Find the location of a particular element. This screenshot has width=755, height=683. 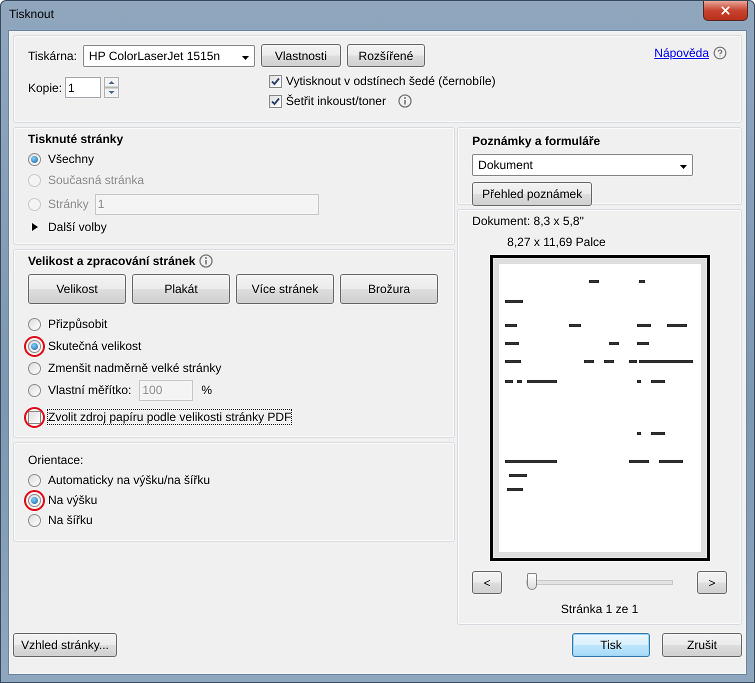

info-icon is located at coordinates (206, 261).